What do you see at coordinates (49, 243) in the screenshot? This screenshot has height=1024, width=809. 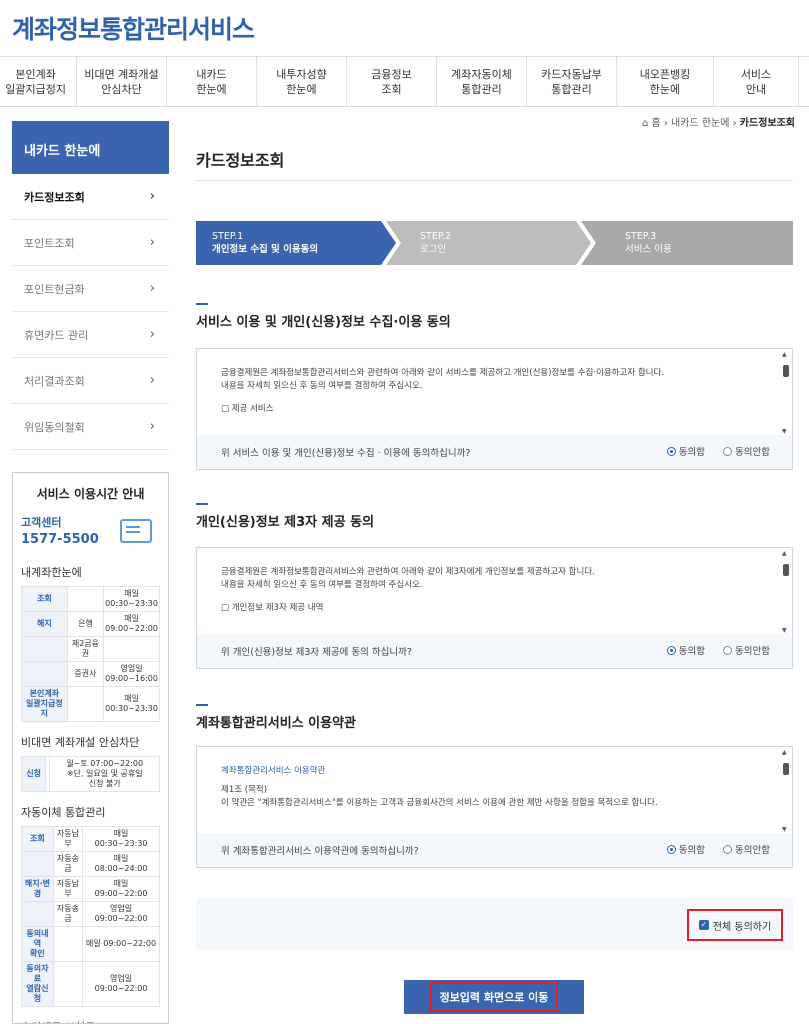 I see `sidebar-item-label: 포인트조회` at bounding box center [49, 243].